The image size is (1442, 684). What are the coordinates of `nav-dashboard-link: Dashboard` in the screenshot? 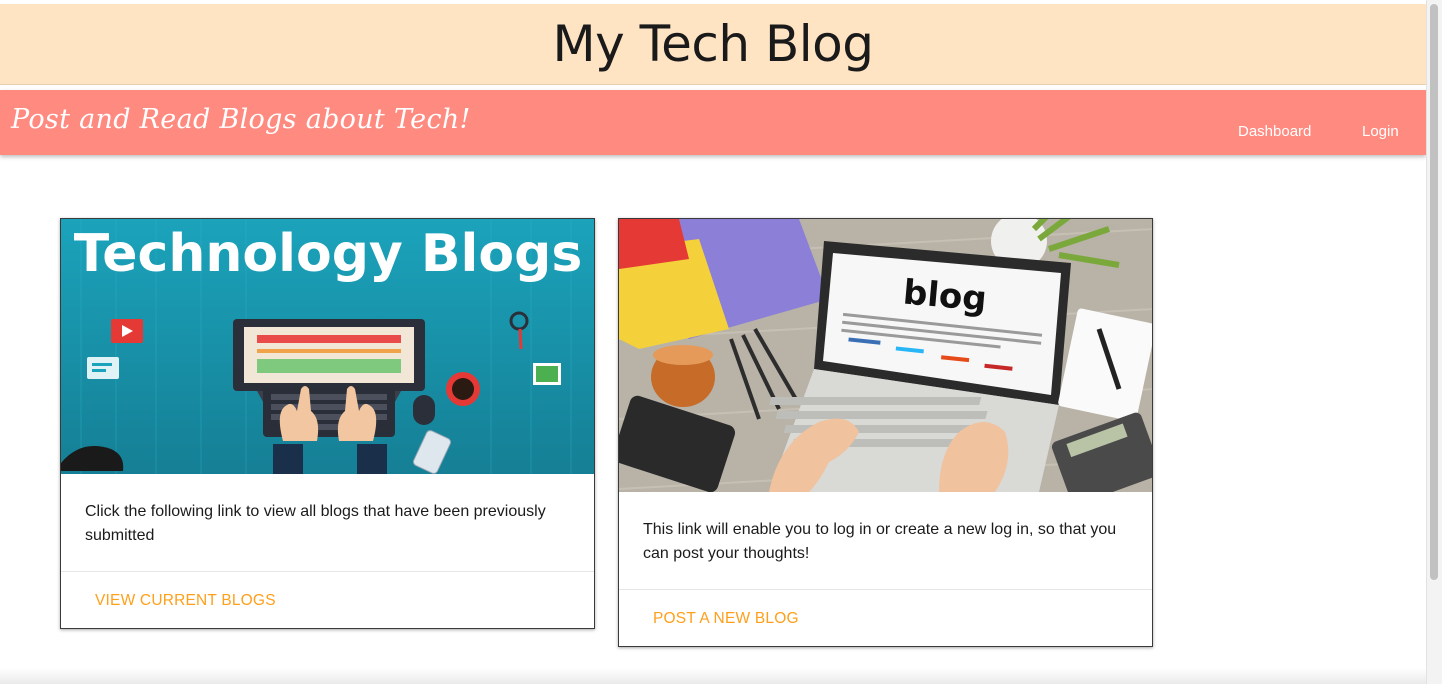 It's located at (1274, 131).